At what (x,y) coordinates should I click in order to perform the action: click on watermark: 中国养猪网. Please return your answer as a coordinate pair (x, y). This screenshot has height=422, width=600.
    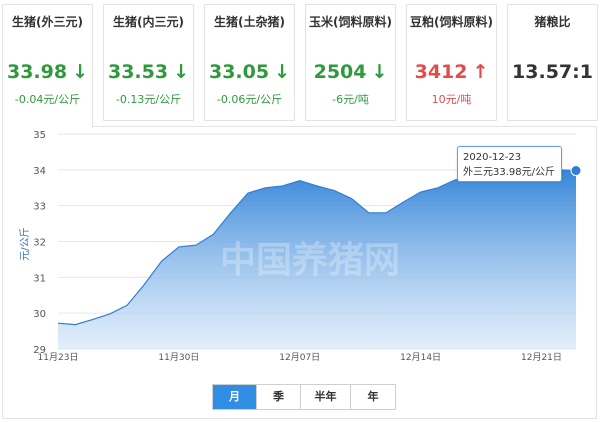
    Looking at the image, I should click on (310, 260).